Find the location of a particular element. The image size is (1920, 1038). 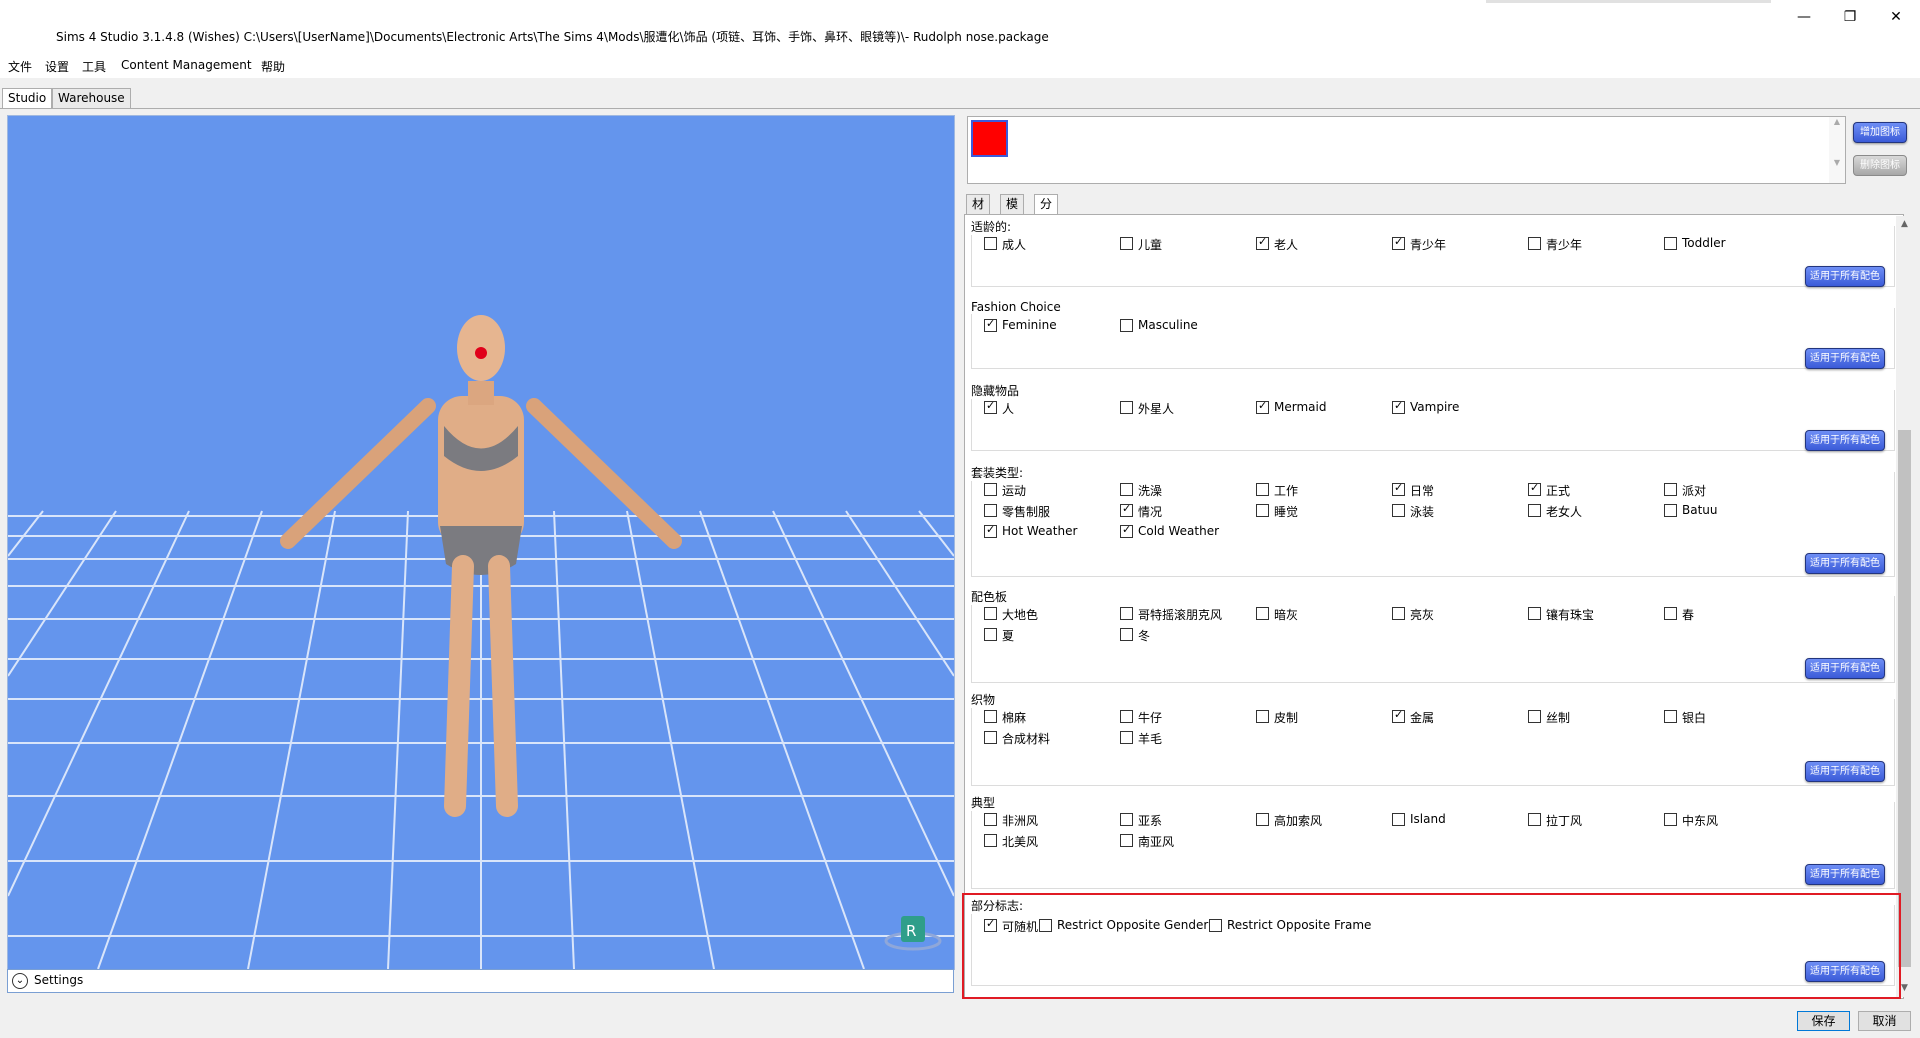

swatch-list: ▲ ▼ is located at coordinates (1406, 150).